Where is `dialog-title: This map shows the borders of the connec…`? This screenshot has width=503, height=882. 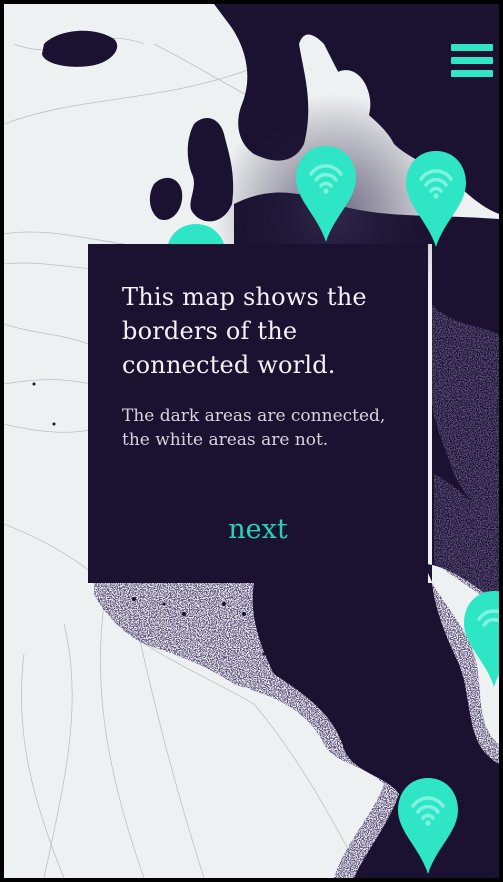
dialog-title: This map shows the borders of the connec… is located at coordinates (244, 331).